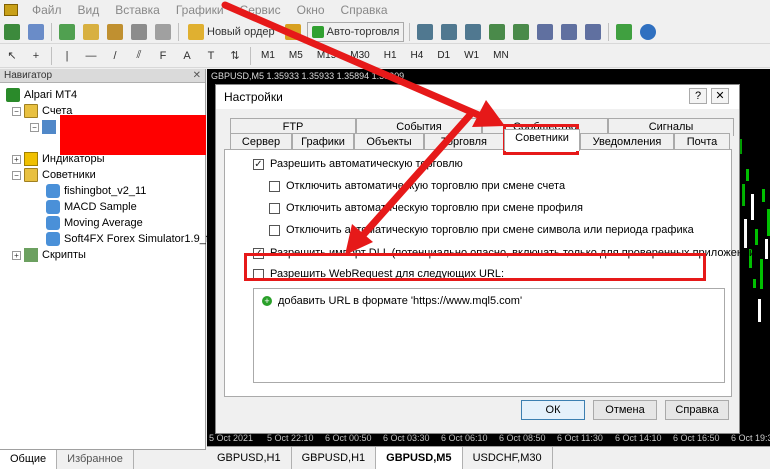 This screenshot has width=770, height=469. Describe the element at coordinates (542, 140) in the screenshot. I see `tab-expert-advisors: Советники` at that location.